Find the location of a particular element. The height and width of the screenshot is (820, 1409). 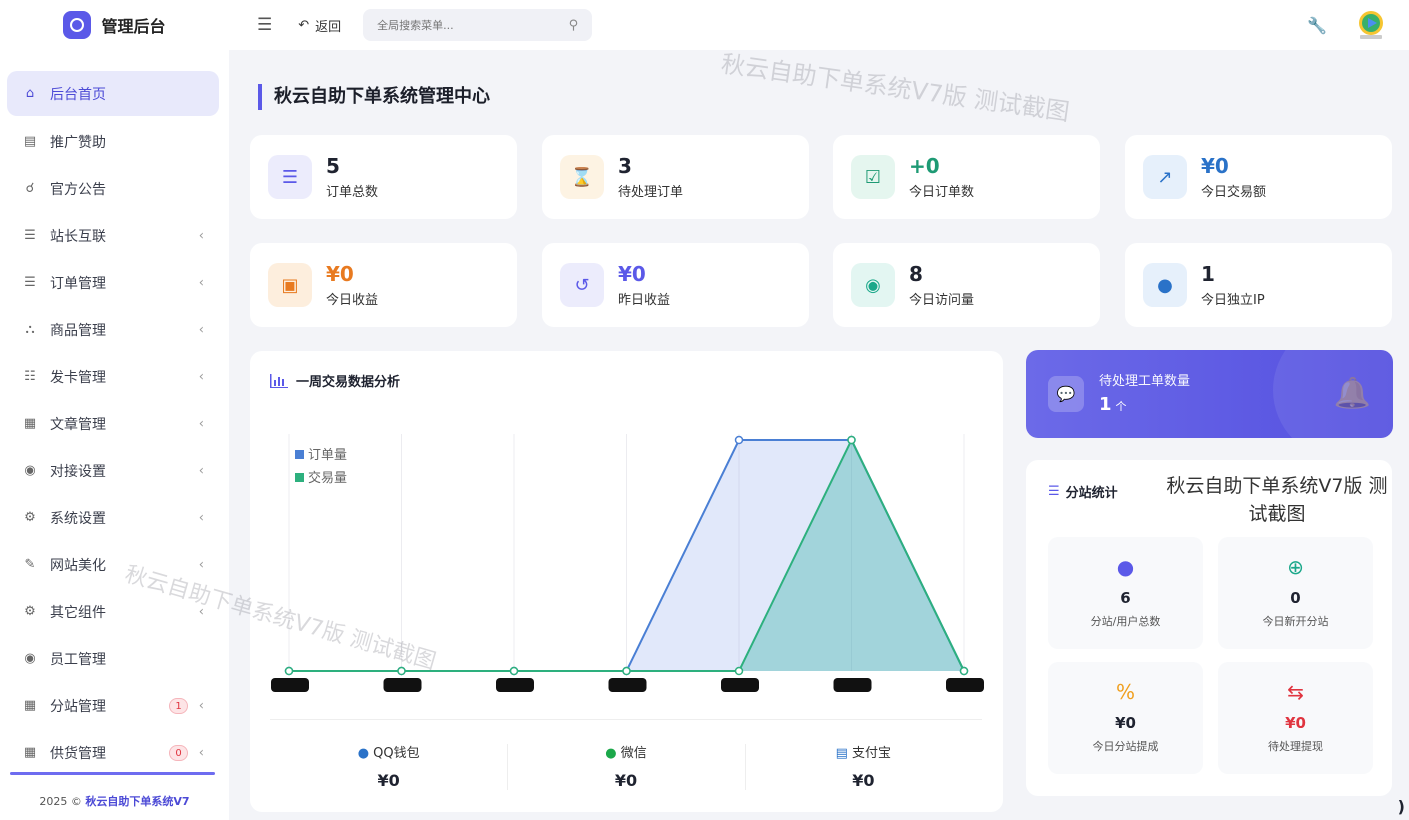

stat-card: ↗ ¥0 今日交易额 is located at coordinates (1258, 177).